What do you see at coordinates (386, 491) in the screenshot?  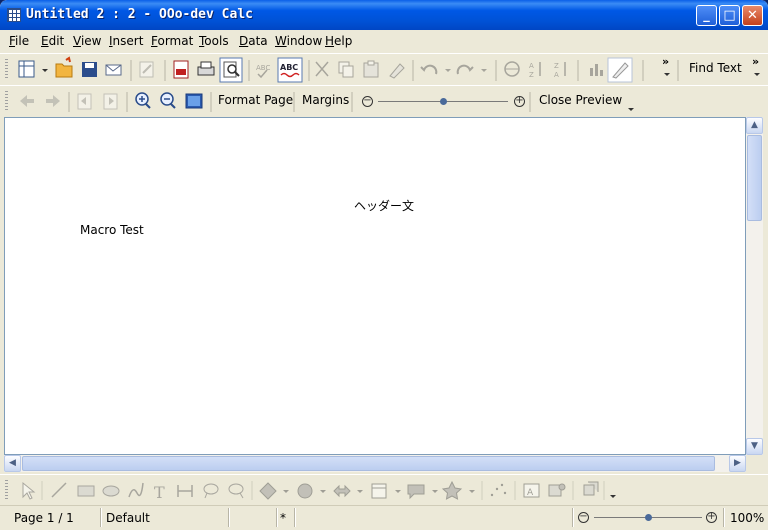 I see `flowchart-icon` at bounding box center [386, 491].